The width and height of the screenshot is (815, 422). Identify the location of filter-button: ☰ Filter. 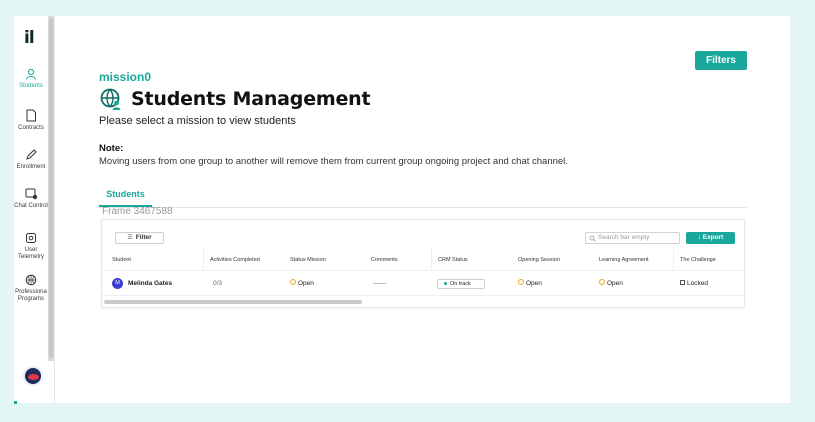
(139, 238).